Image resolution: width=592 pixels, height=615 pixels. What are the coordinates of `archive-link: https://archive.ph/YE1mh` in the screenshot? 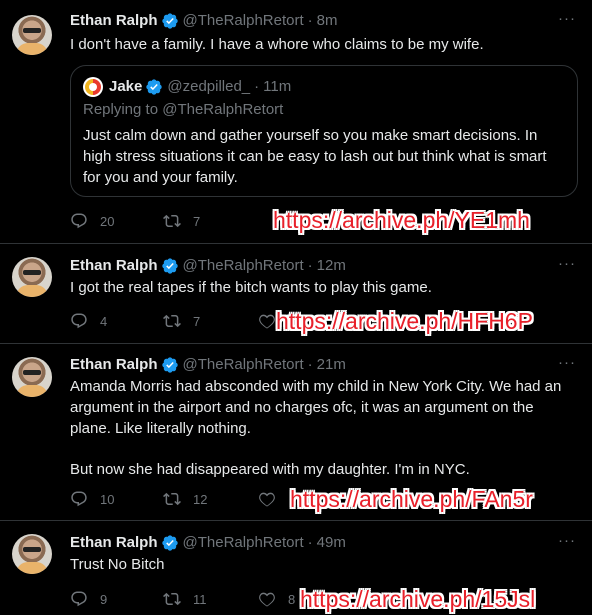 It's located at (401, 220).